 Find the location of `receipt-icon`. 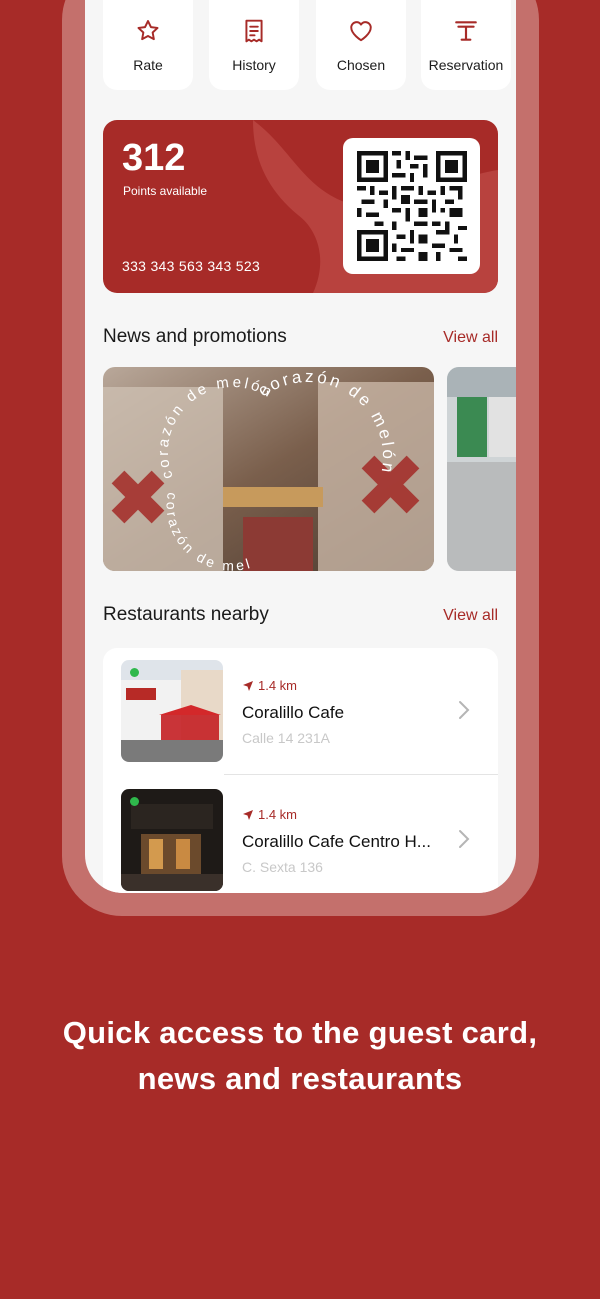

receipt-icon is located at coordinates (254, 31).